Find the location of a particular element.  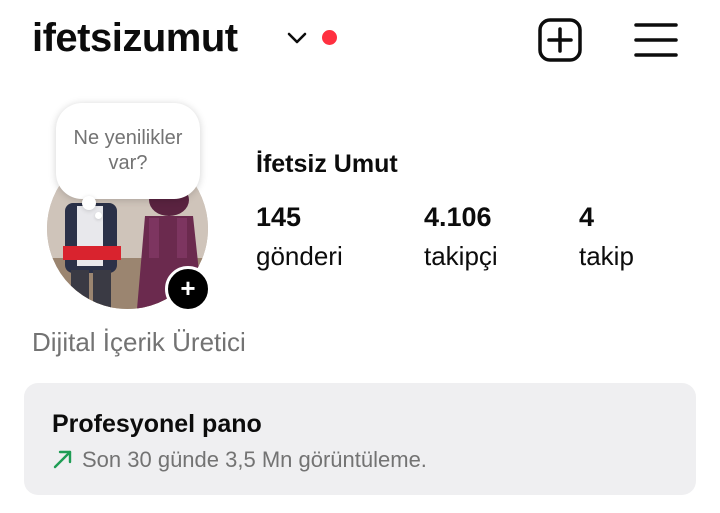

trending-up-arrow-icon is located at coordinates (62, 459).